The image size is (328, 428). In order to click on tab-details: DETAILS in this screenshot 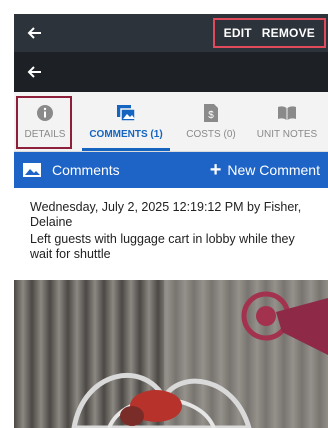, I will do `click(45, 121)`.